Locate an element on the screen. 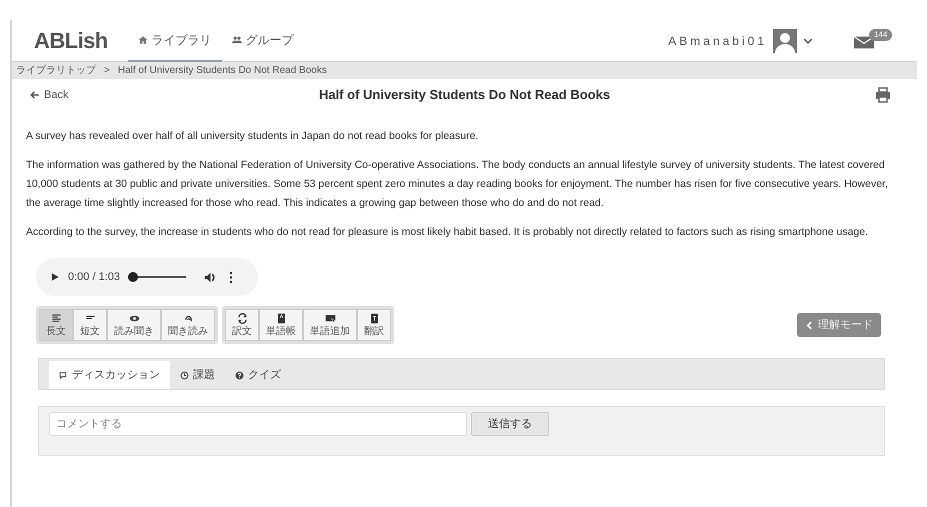 The height and width of the screenshot is (507, 927). paragraph: According to the survey, the increase in students who do not read for pleasure is most likely habit based. It is probably not directly related to factors such as rising smartphone usage. is located at coordinates (447, 232).